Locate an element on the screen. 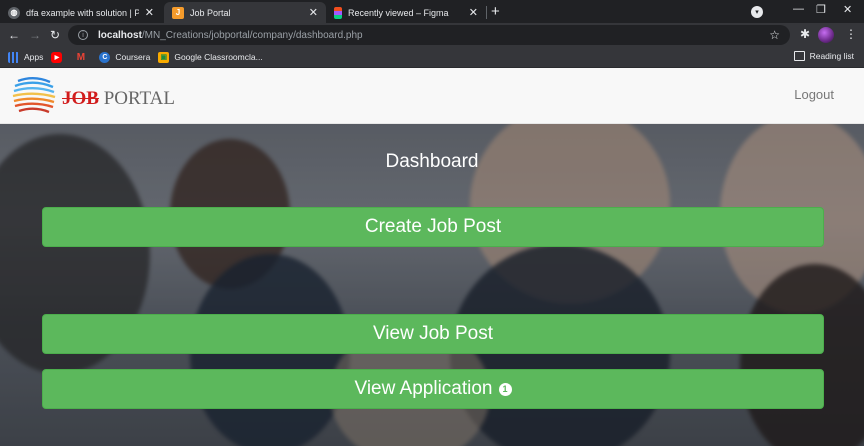 This screenshot has width=864, height=446. bookmark-coursera: C Coursera is located at coordinates (125, 57).